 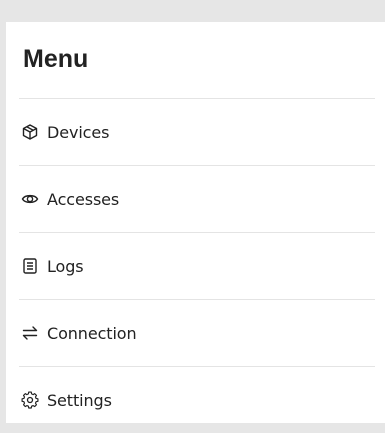 I want to click on arrows-swap-icon, so click(x=30, y=333).